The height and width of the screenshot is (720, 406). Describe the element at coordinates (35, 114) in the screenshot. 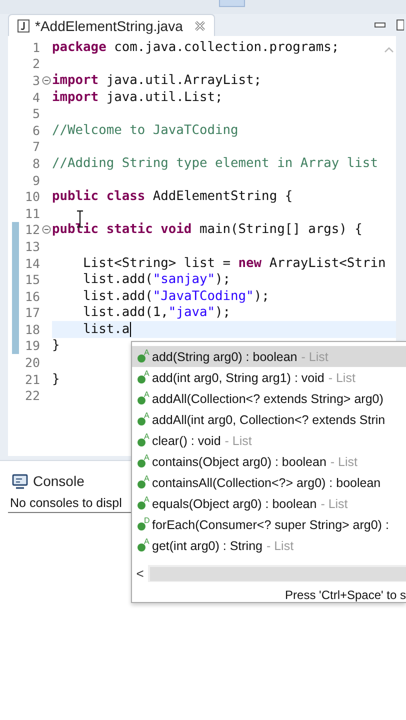

I see `line-number: 5` at that location.